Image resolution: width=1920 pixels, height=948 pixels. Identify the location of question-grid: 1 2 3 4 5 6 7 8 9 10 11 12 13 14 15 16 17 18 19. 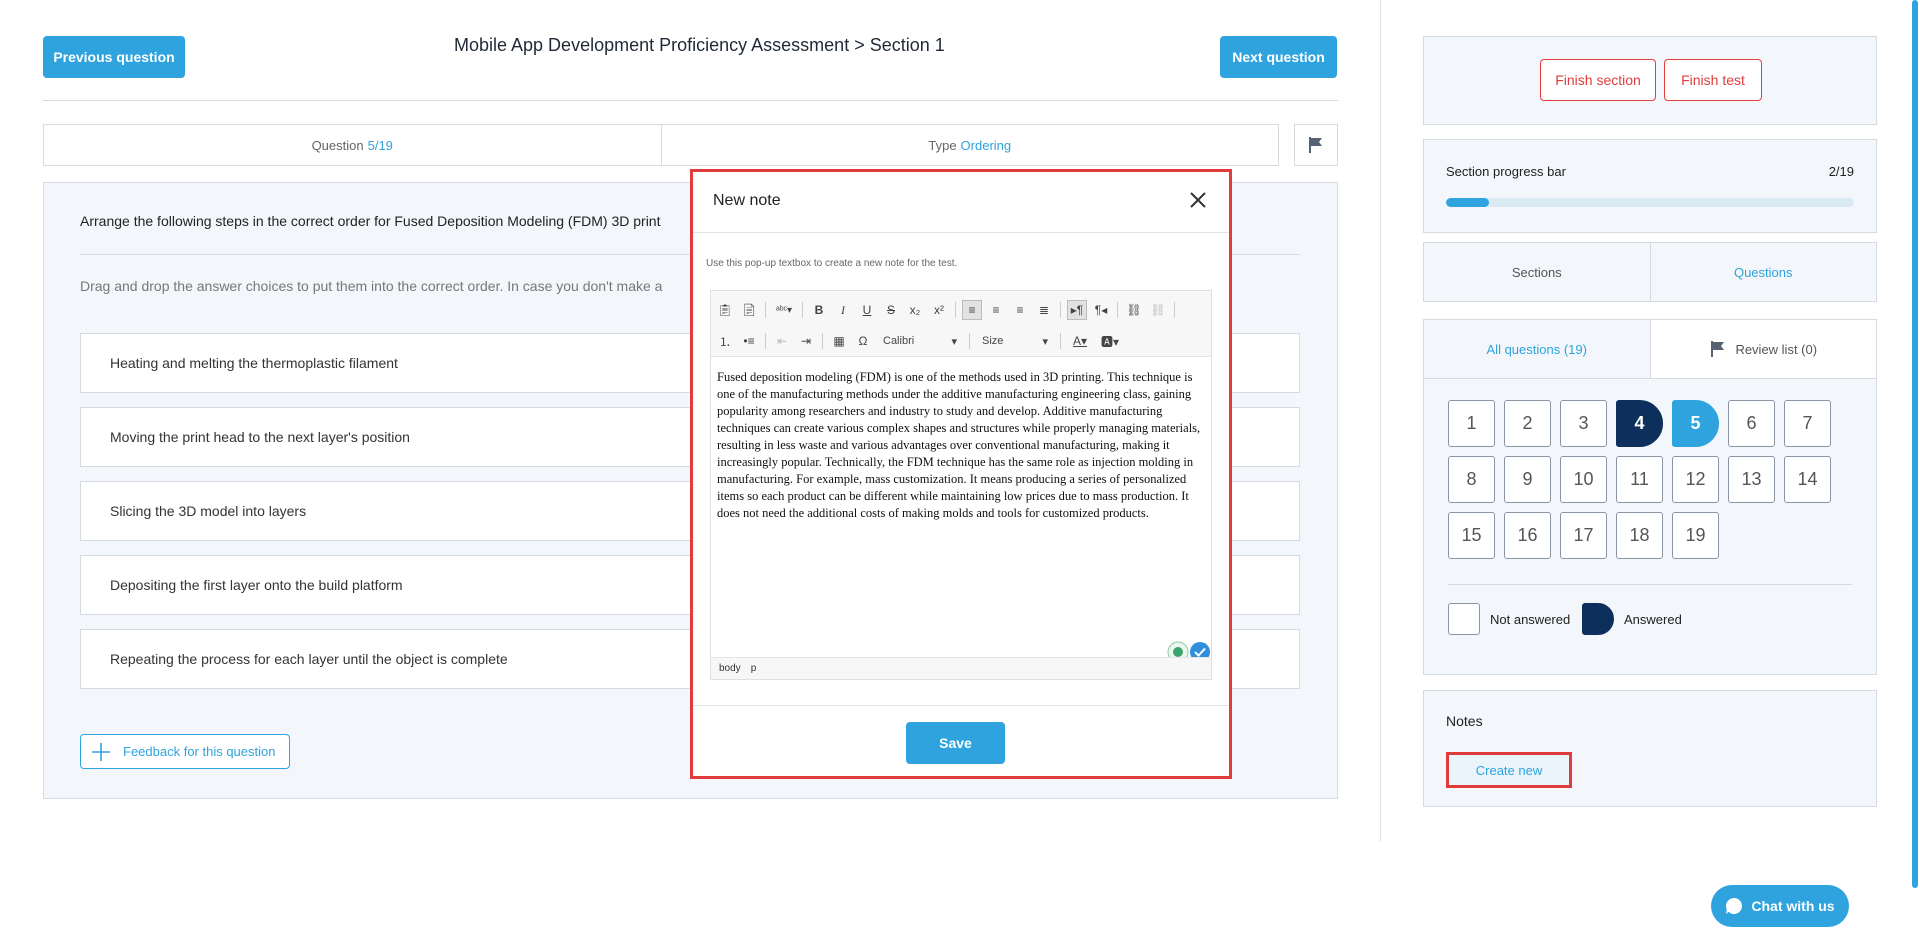
(1639, 479).